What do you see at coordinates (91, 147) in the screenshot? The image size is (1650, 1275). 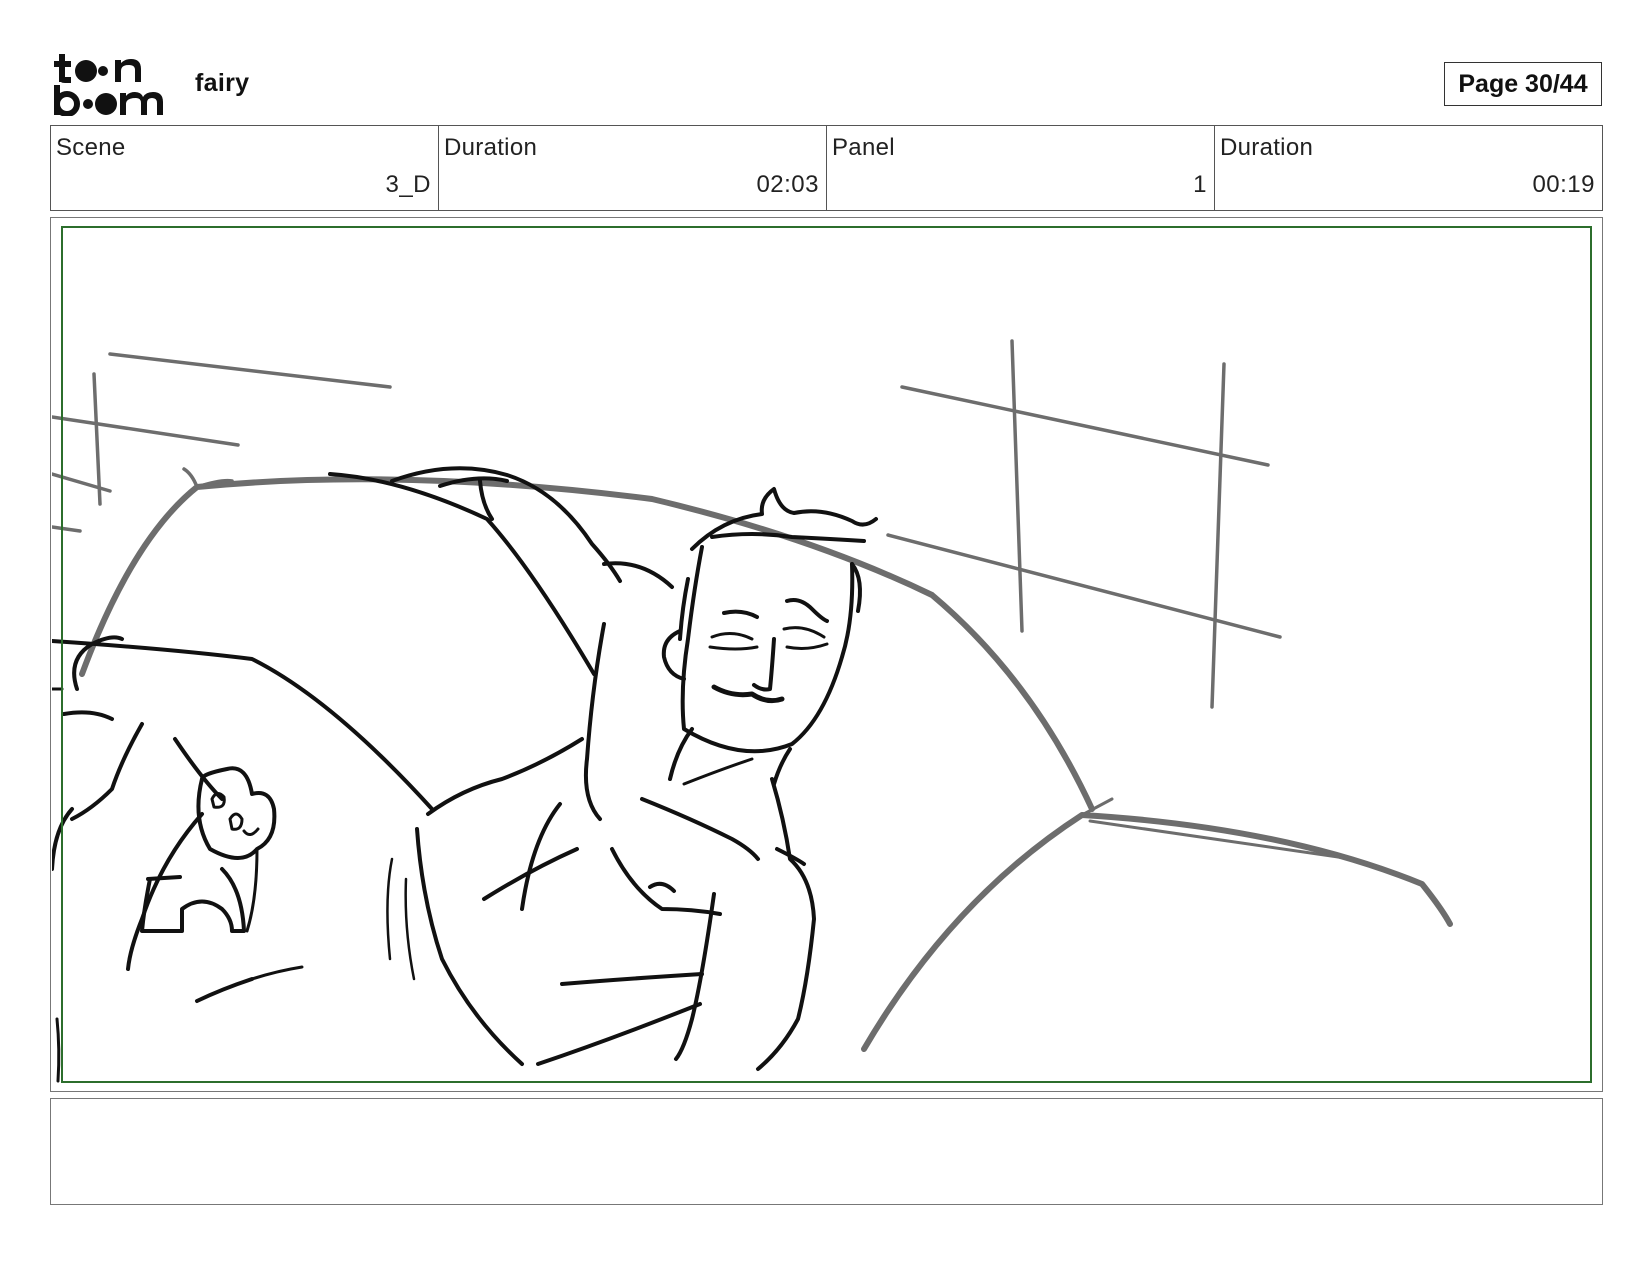 I see `scene-label: Scene` at bounding box center [91, 147].